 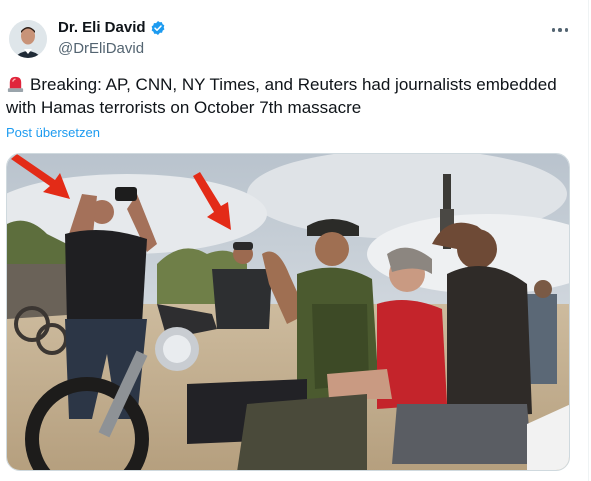 I want to click on avatar, so click(x=28, y=39).